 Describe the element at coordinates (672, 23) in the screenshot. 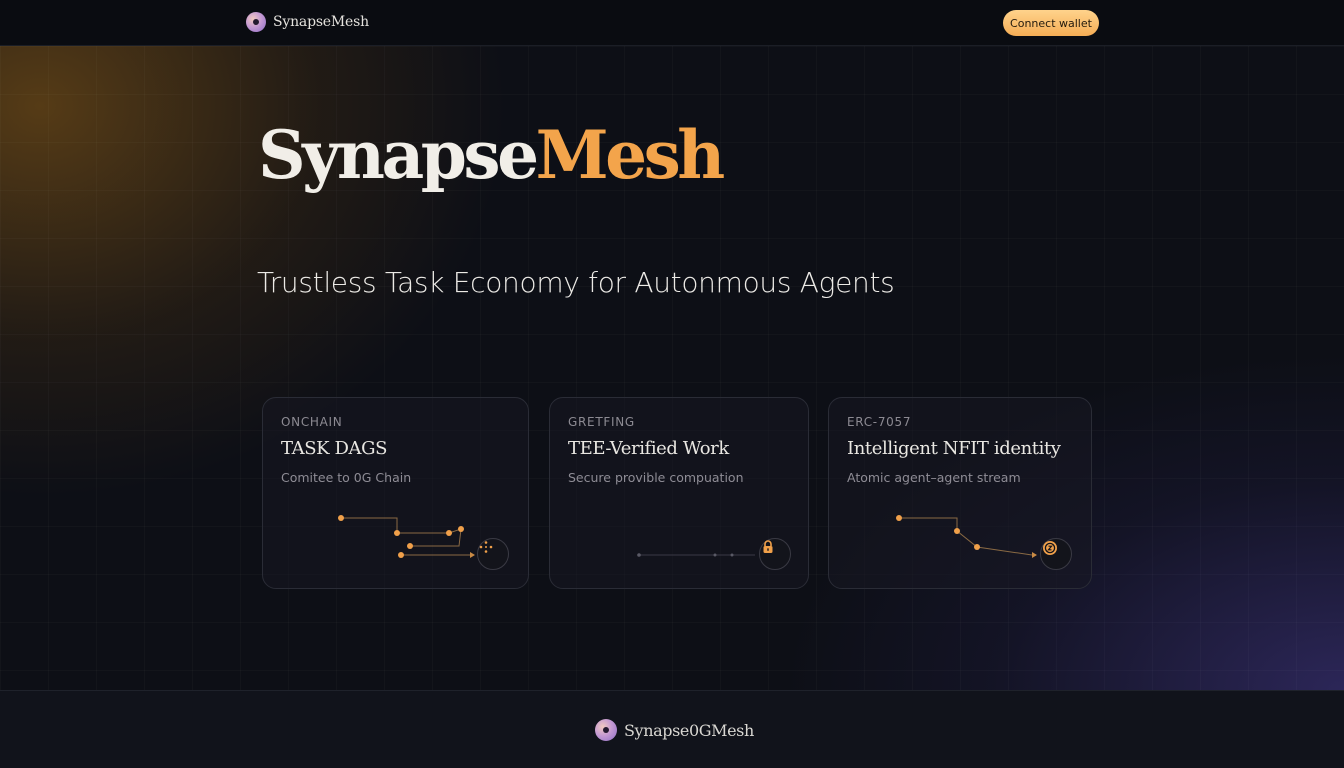

I see `top-nav: SynapseMesh Connect wallet` at that location.